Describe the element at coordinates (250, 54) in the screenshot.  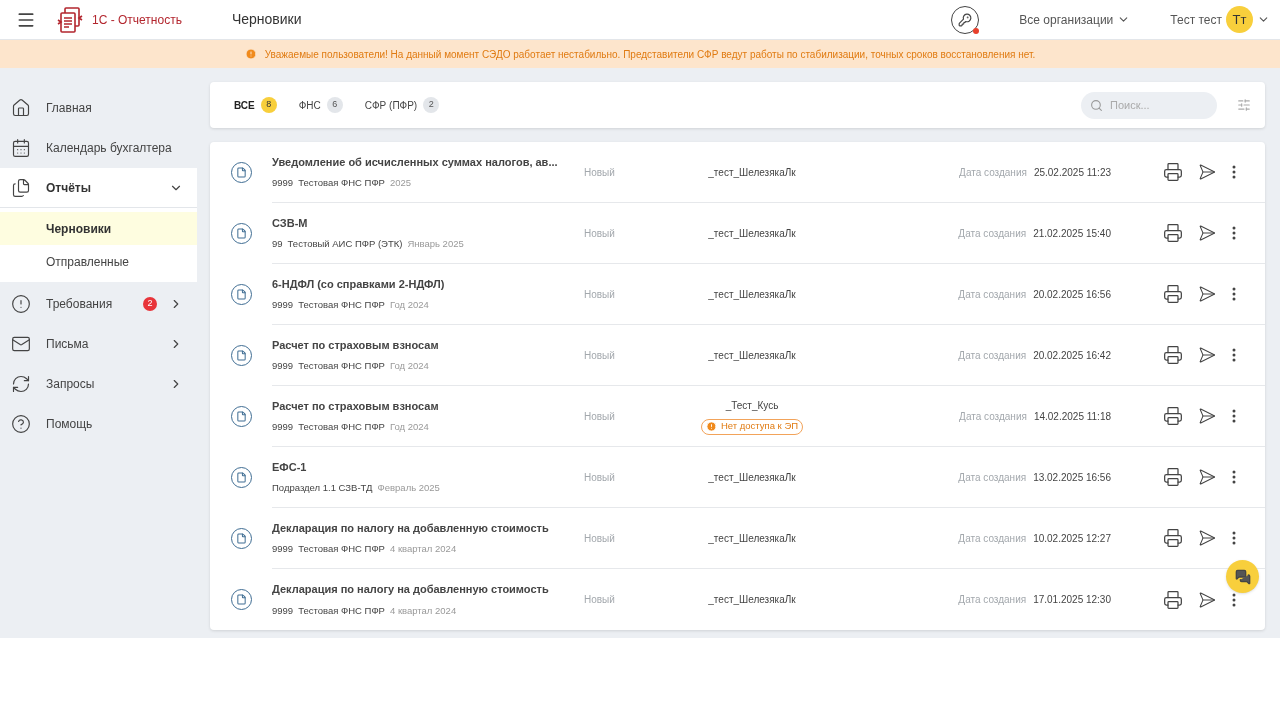
I see `warning-icon` at that location.